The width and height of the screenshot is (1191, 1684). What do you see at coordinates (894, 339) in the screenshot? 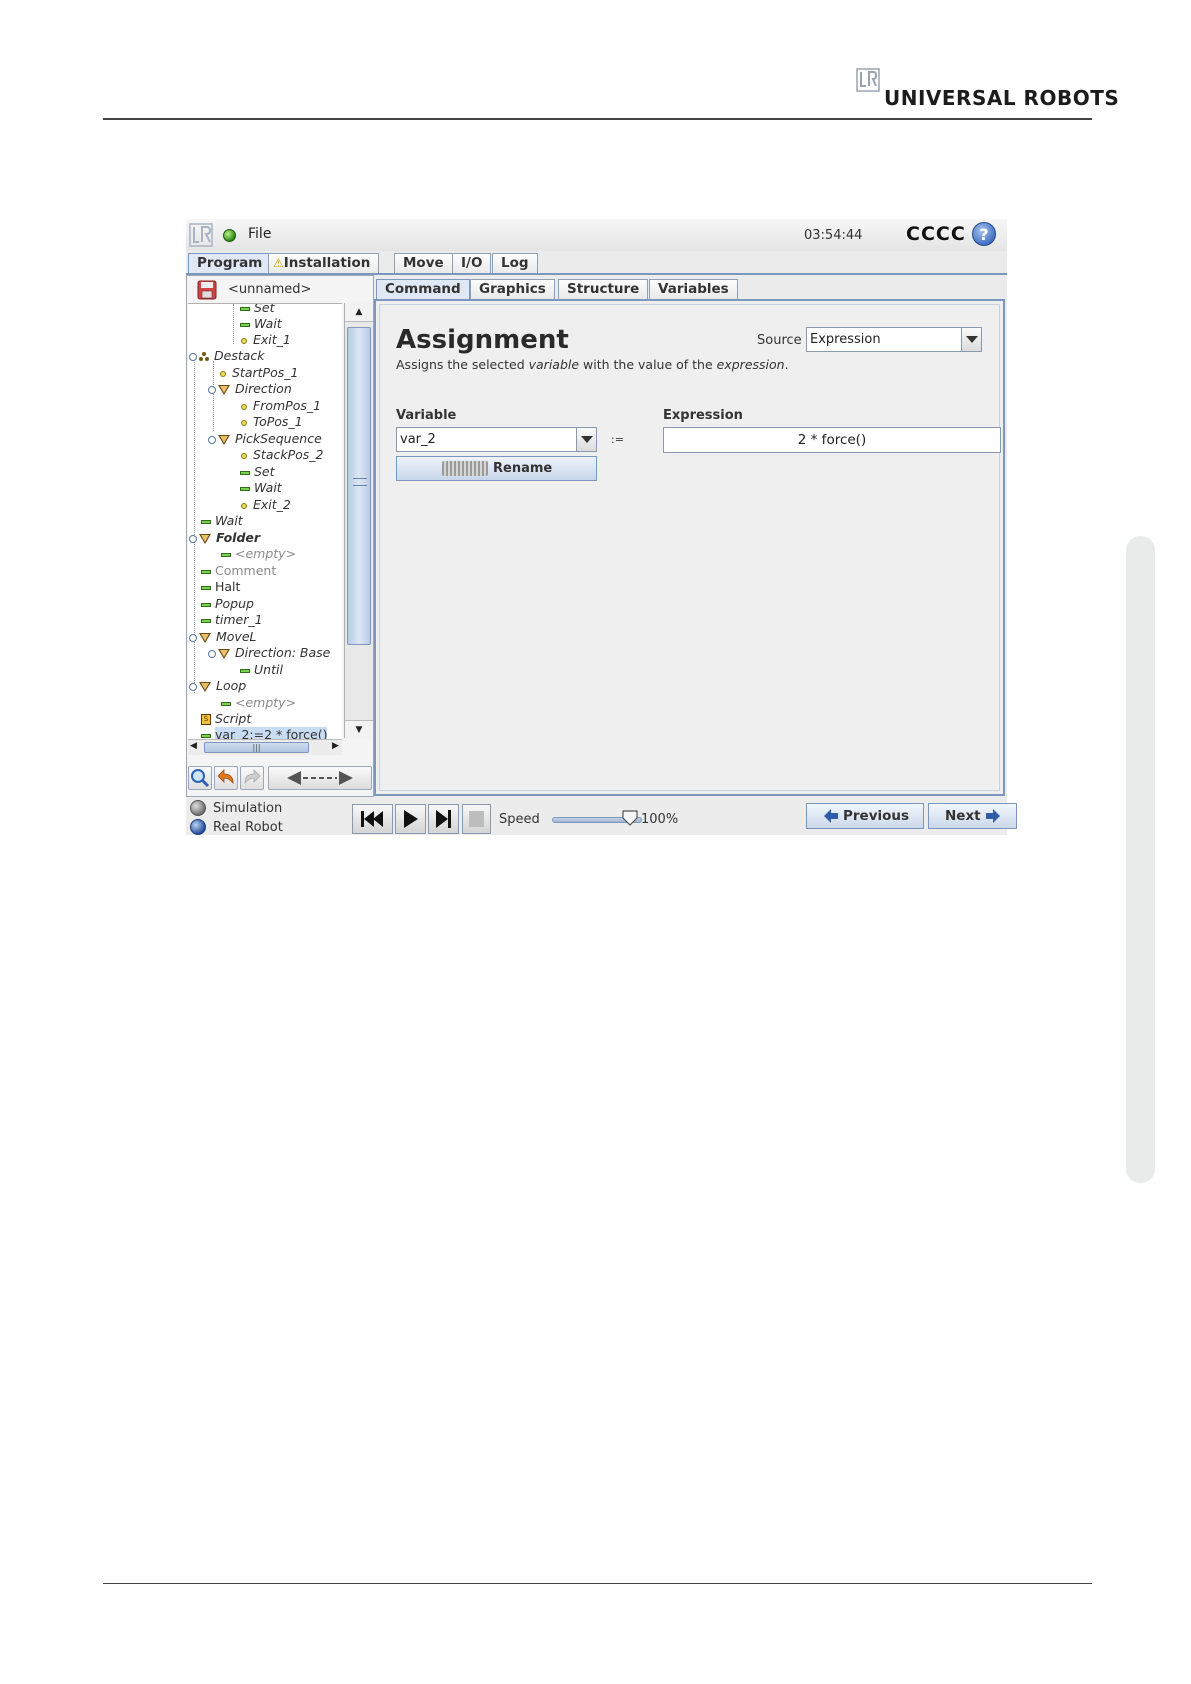
I see `source-select: Expression` at bounding box center [894, 339].